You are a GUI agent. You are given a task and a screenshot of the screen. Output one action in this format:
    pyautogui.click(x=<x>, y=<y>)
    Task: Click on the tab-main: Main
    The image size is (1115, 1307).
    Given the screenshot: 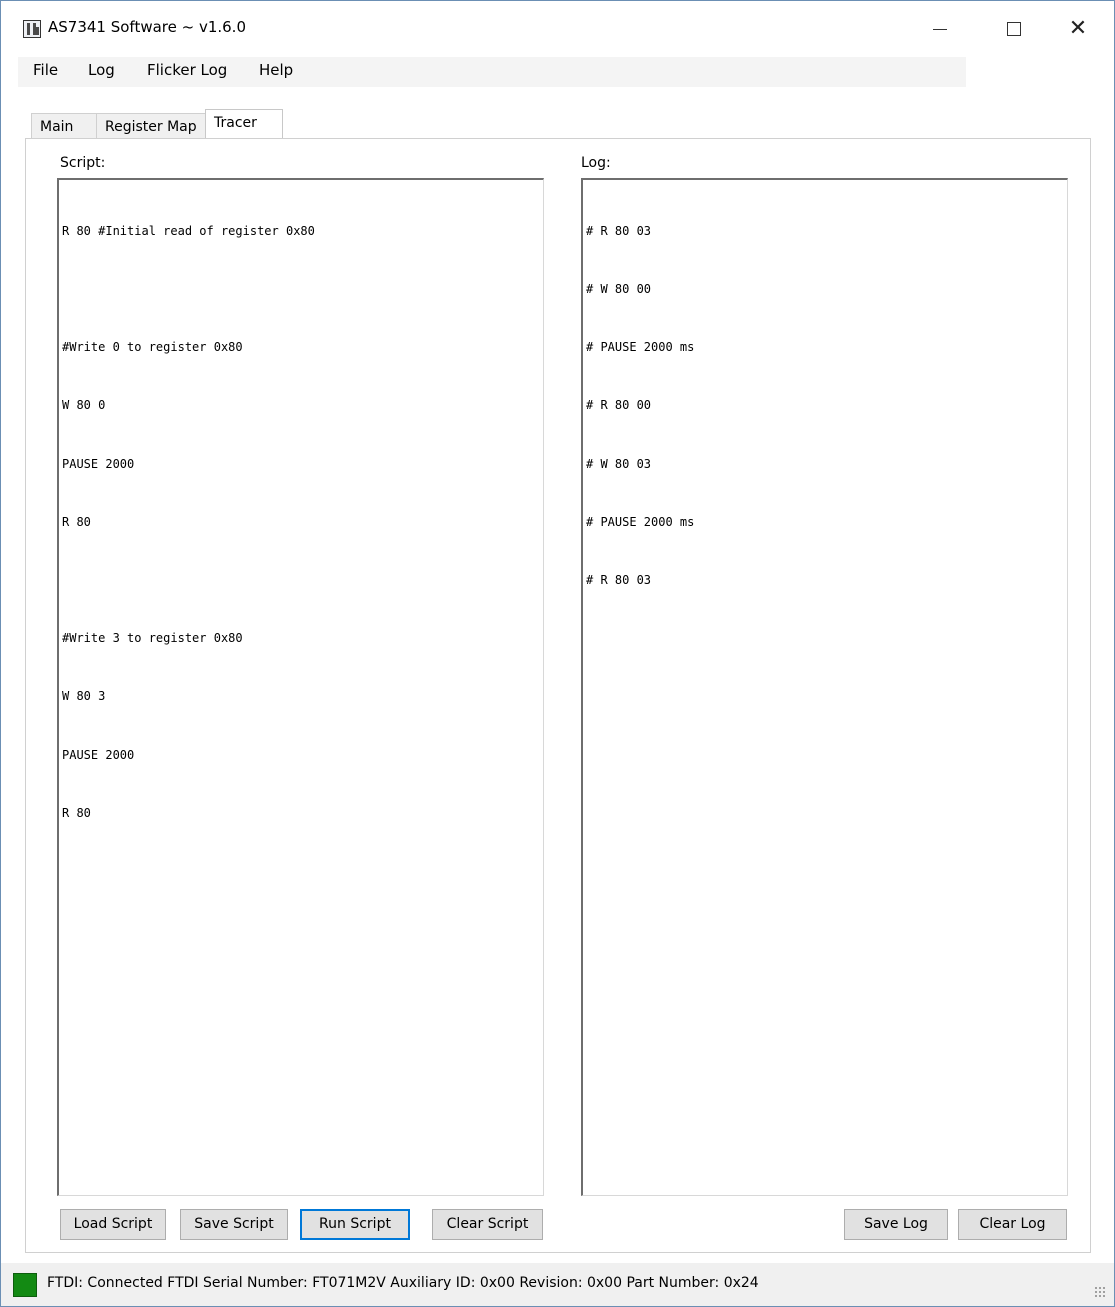 What is the action you would take?
    pyautogui.click(x=64, y=126)
    